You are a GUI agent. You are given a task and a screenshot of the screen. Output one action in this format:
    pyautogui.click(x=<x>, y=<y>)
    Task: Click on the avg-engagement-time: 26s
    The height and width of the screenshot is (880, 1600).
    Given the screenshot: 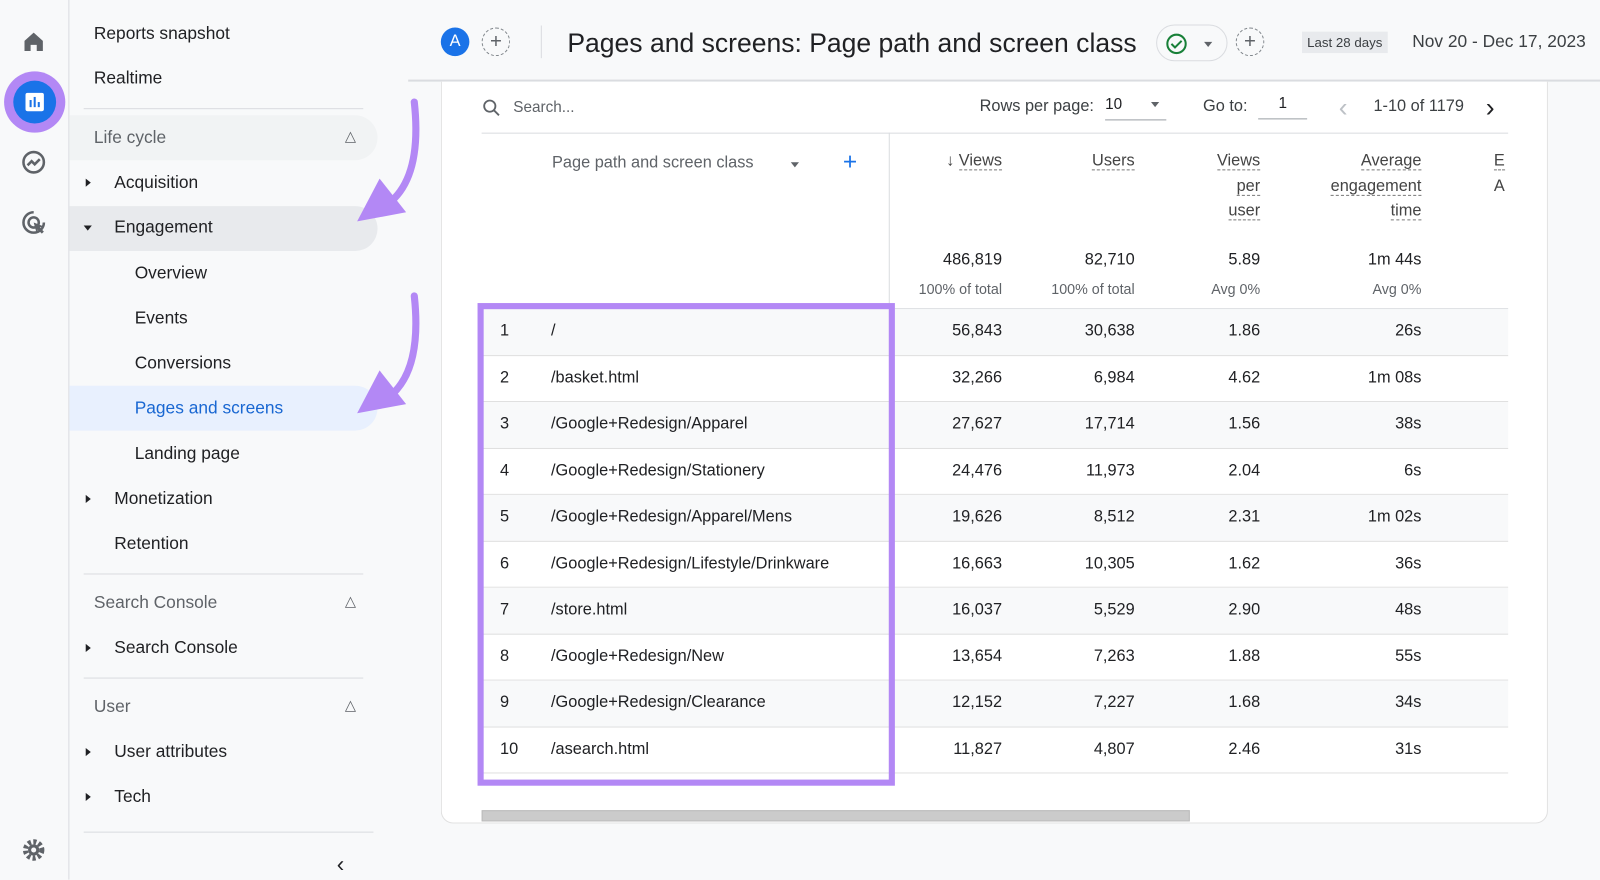 What is the action you would take?
    pyautogui.click(x=1408, y=331)
    